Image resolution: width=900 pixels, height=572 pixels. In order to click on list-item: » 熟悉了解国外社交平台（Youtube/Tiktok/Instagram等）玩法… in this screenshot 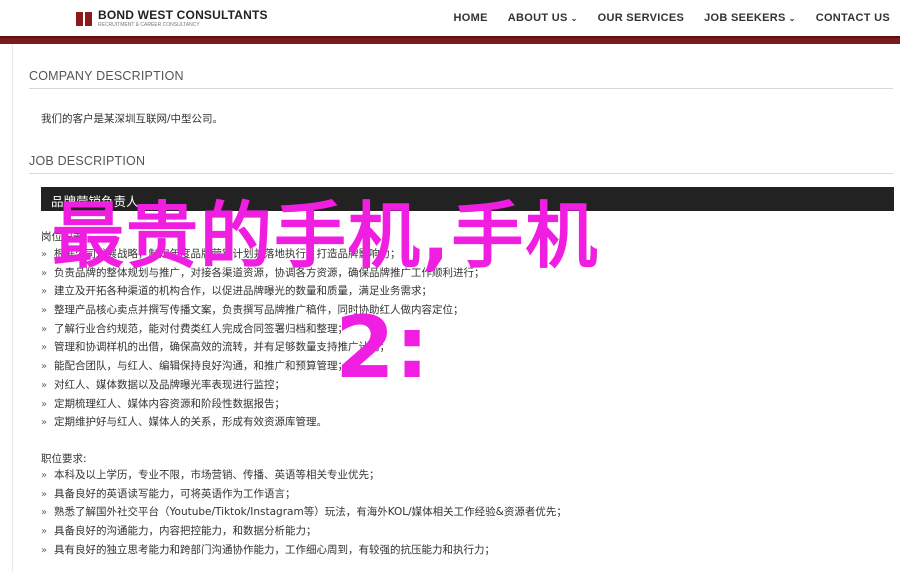, I will do `click(304, 512)`.